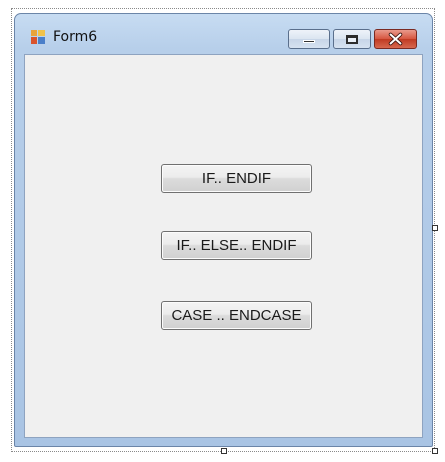  What do you see at coordinates (435, 228) in the screenshot?
I see `resize-grip-right` at bounding box center [435, 228].